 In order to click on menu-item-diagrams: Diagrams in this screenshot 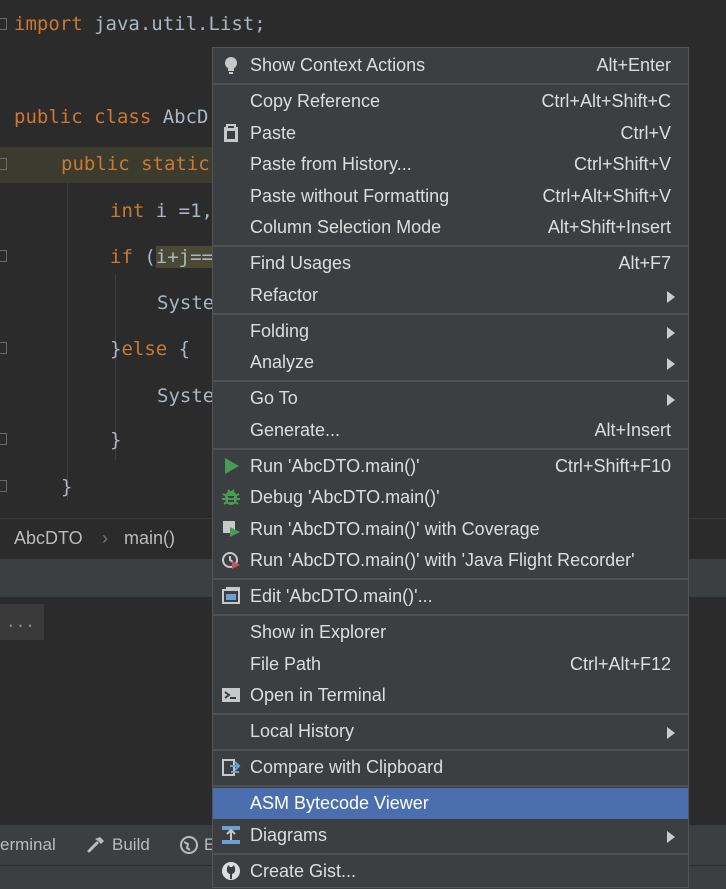, I will do `click(450, 835)`.